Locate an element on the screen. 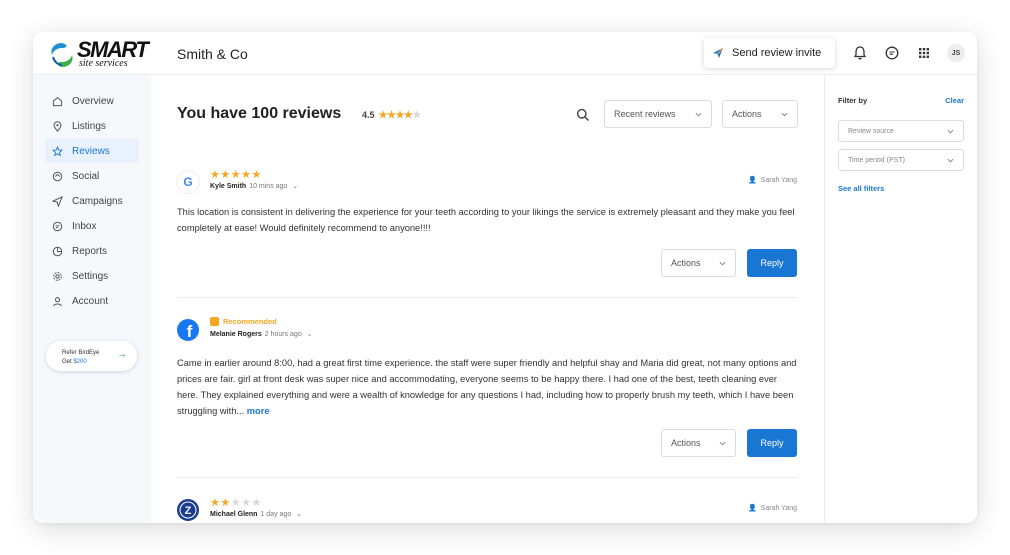  svg-text: G is located at coordinates (187, 182).